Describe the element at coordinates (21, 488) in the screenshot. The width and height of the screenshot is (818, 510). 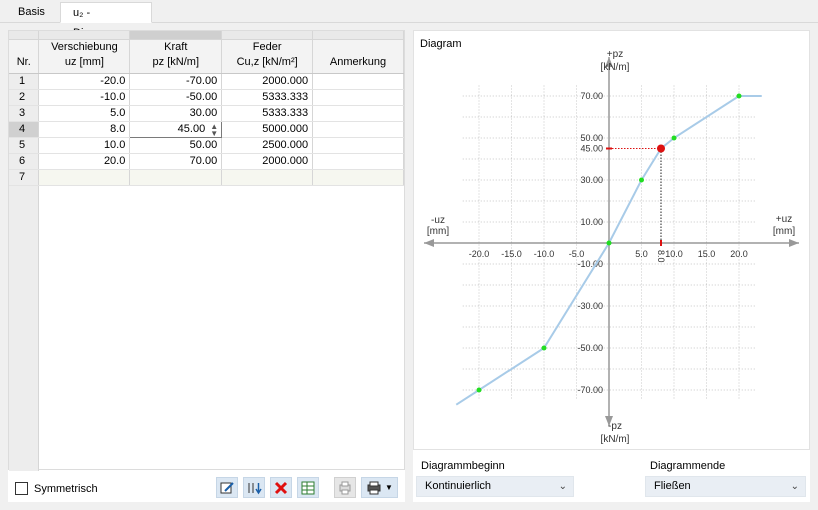
I see `symmetric-checkbox` at that location.